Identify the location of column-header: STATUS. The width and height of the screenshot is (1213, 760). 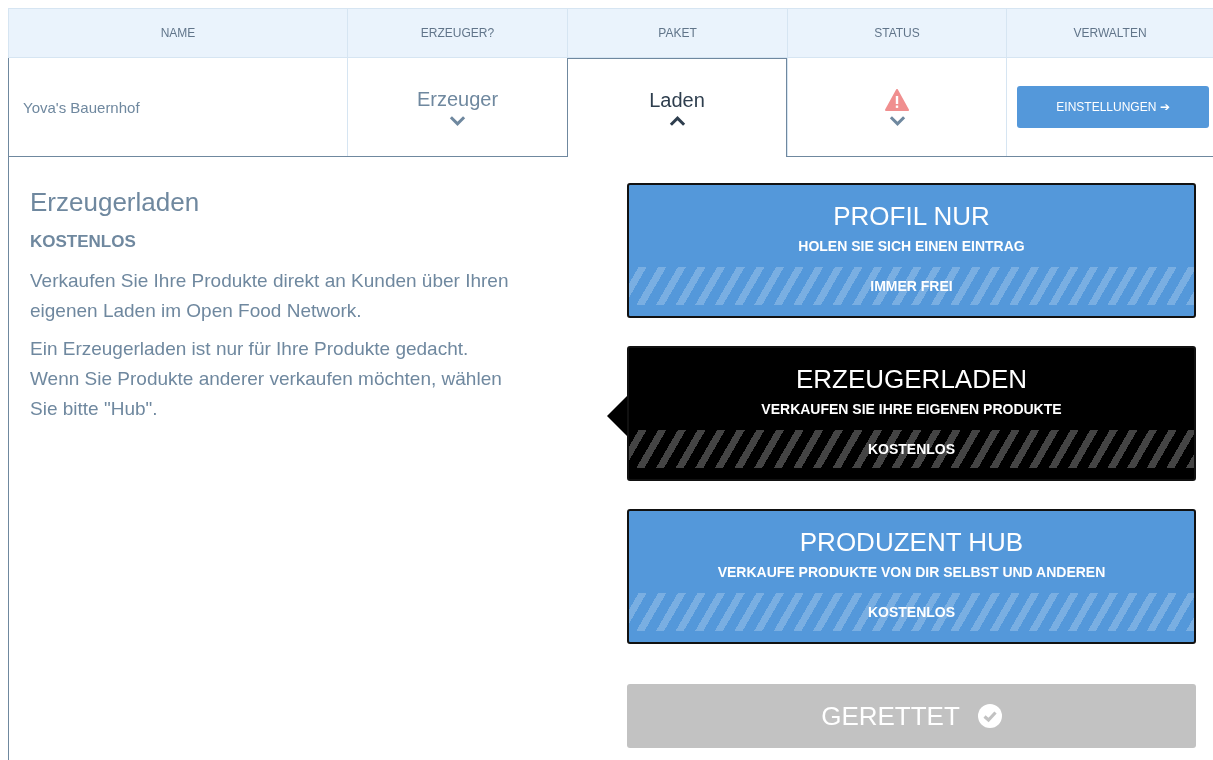
(897, 33).